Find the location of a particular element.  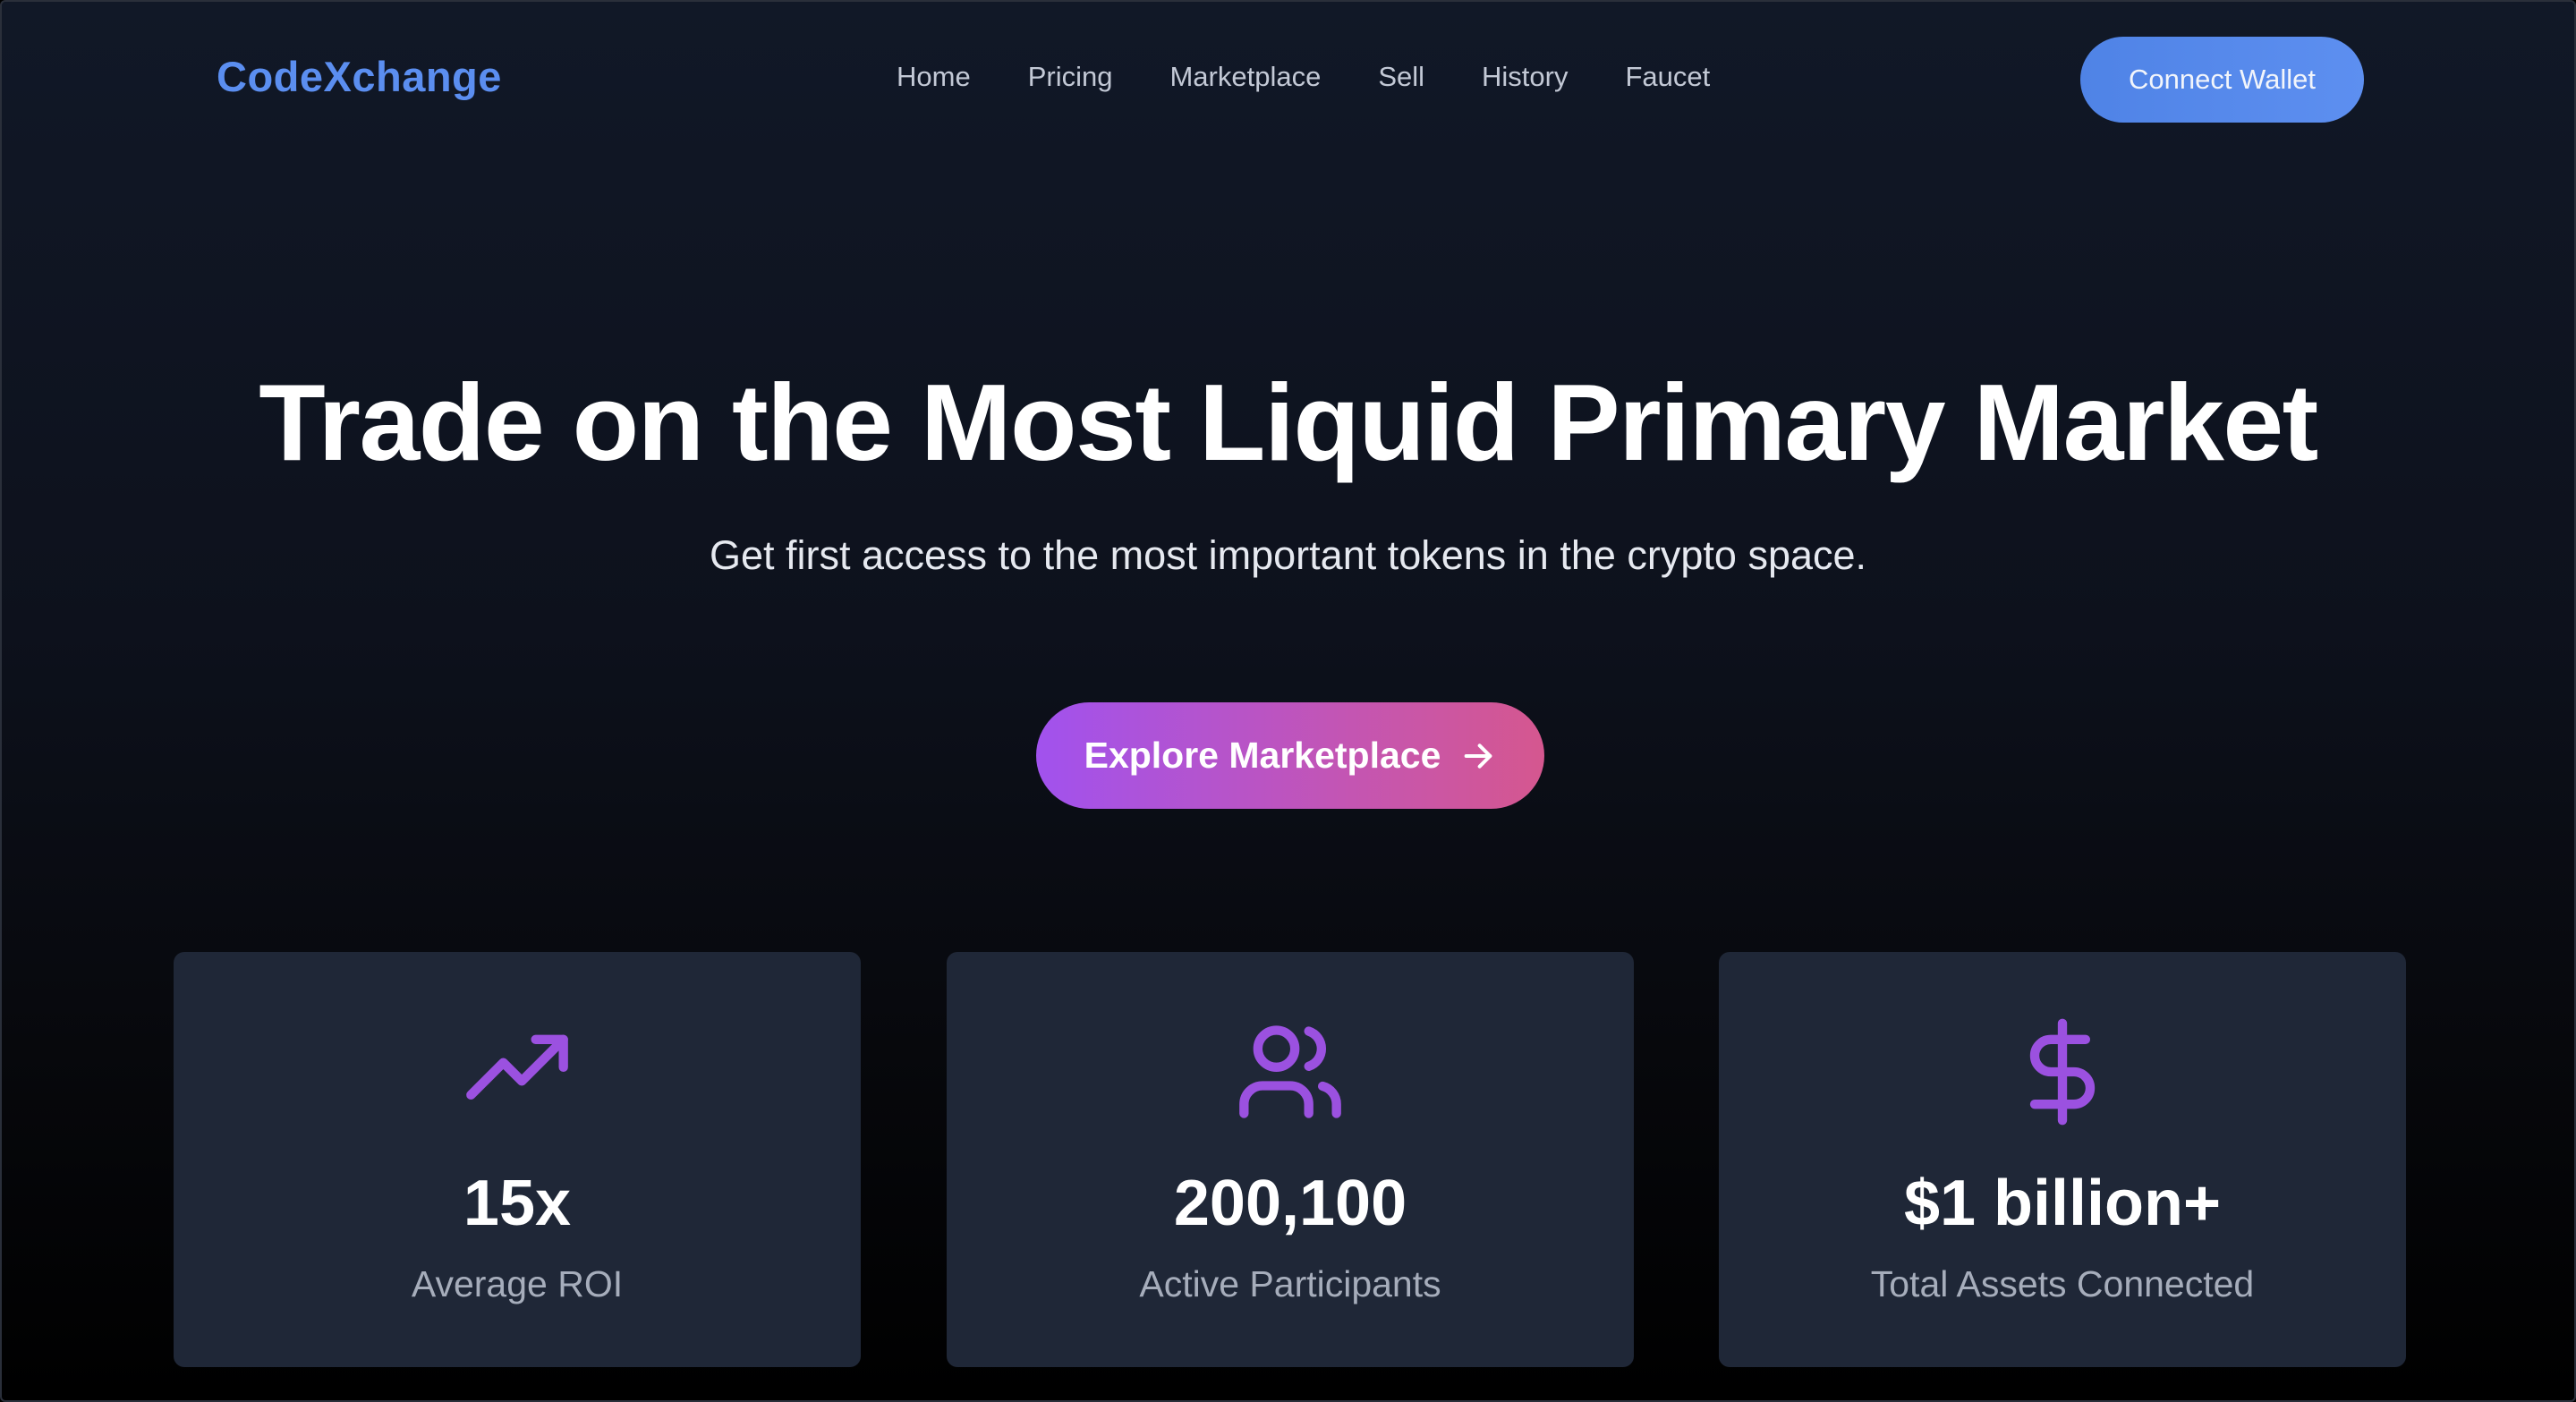

users-icon is located at coordinates (1290, 1071).